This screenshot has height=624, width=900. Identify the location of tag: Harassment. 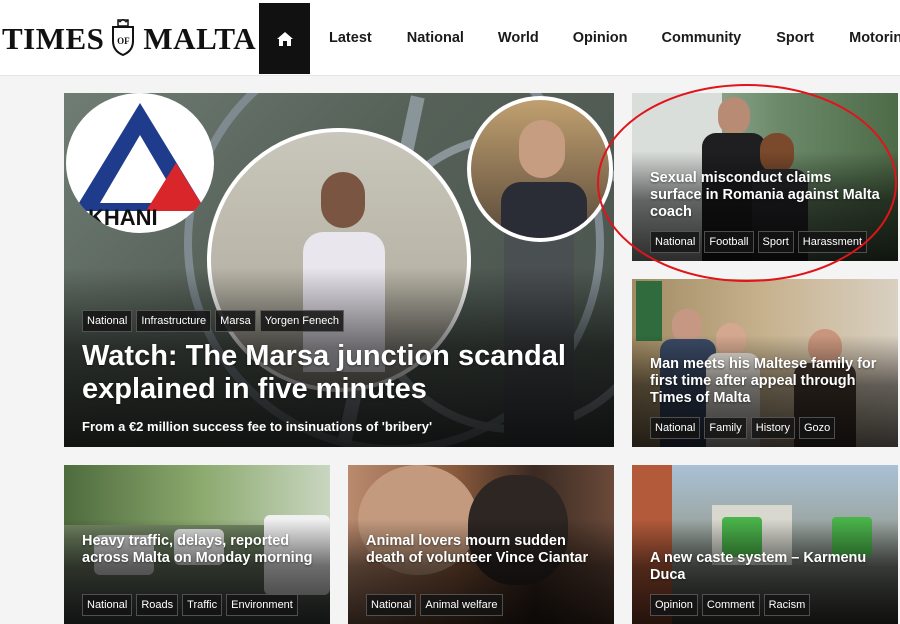
(832, 242).